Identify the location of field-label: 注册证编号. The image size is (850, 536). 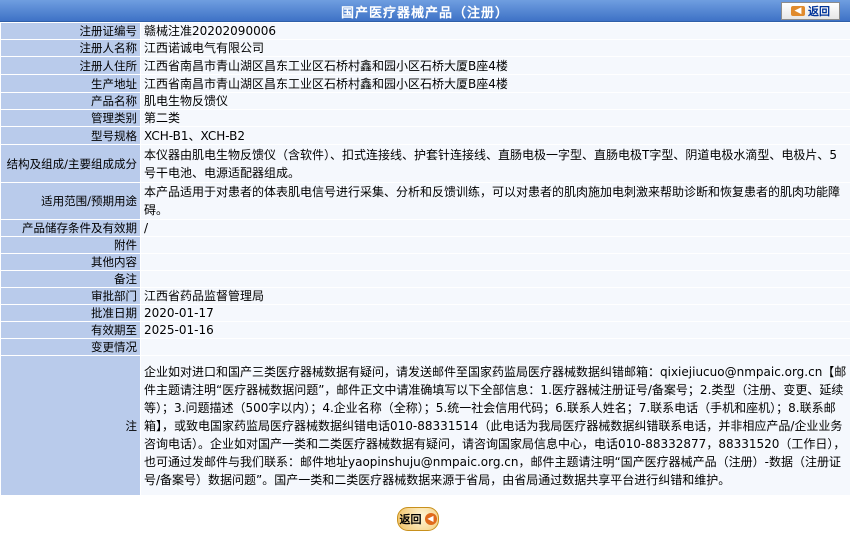
(70, 31).